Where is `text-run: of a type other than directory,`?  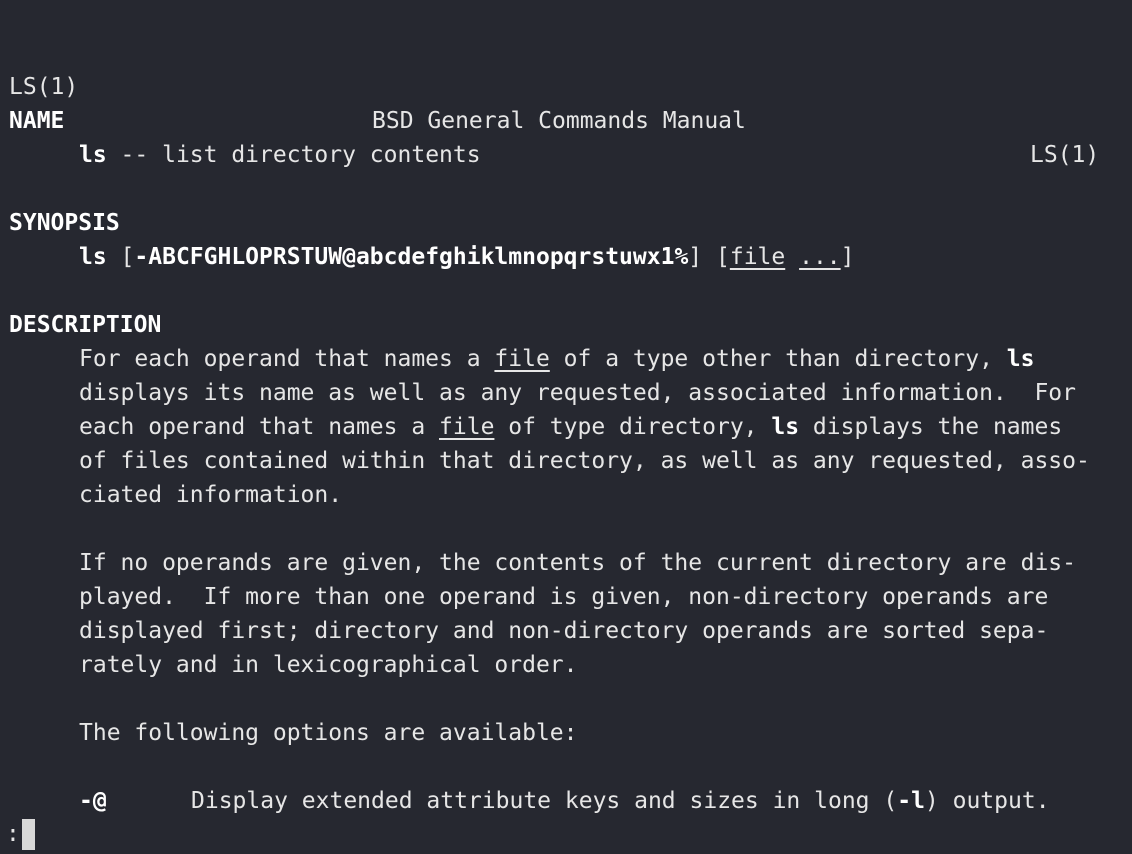
text-run: of a type other than directory, is located at coordinates (778, 359).